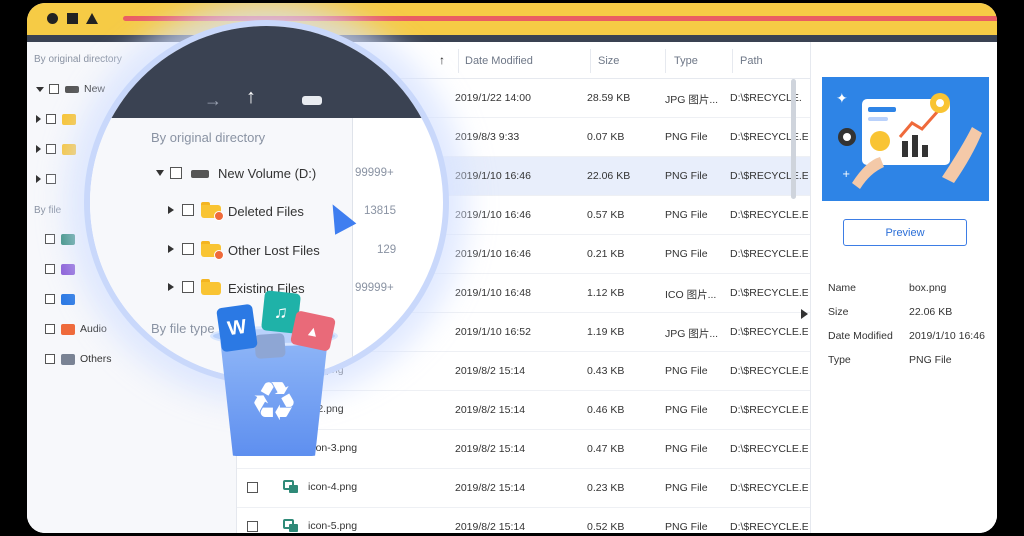  What do you see at coordinates (931, 312) in the screenshot?
I see `meta-value: 22.06 KB` at bounding box center [931, 312].